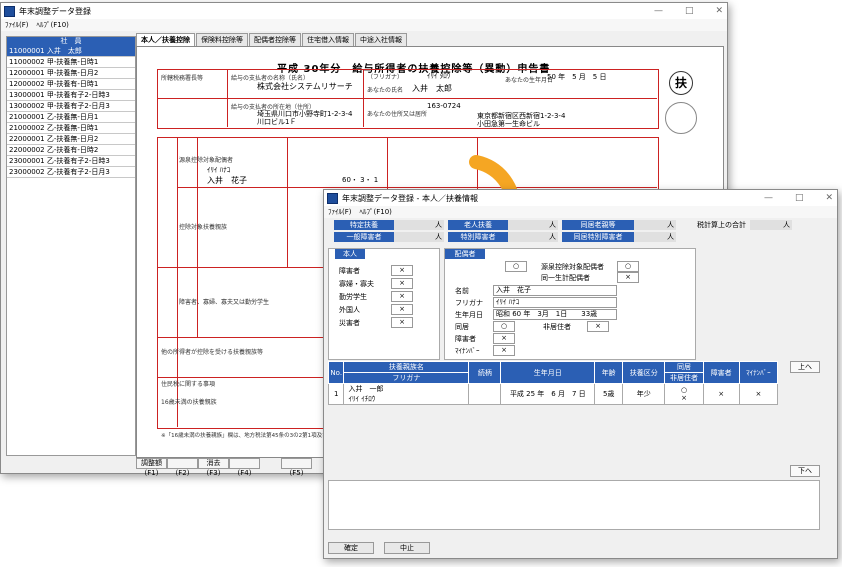 The width and height of the screenshot is (842, 567). I want to click on employee-row: 13000001 甲-扶養有子2-日時3, so click(71, 95).